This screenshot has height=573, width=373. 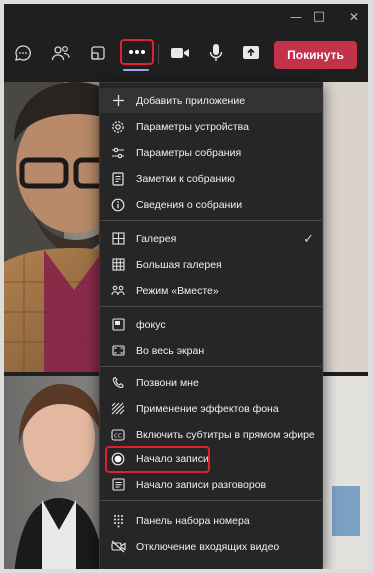 What do you see at coordinates (118, 127) in the screenshot?
I see `gear-icon` at bounding box center [118, 127].